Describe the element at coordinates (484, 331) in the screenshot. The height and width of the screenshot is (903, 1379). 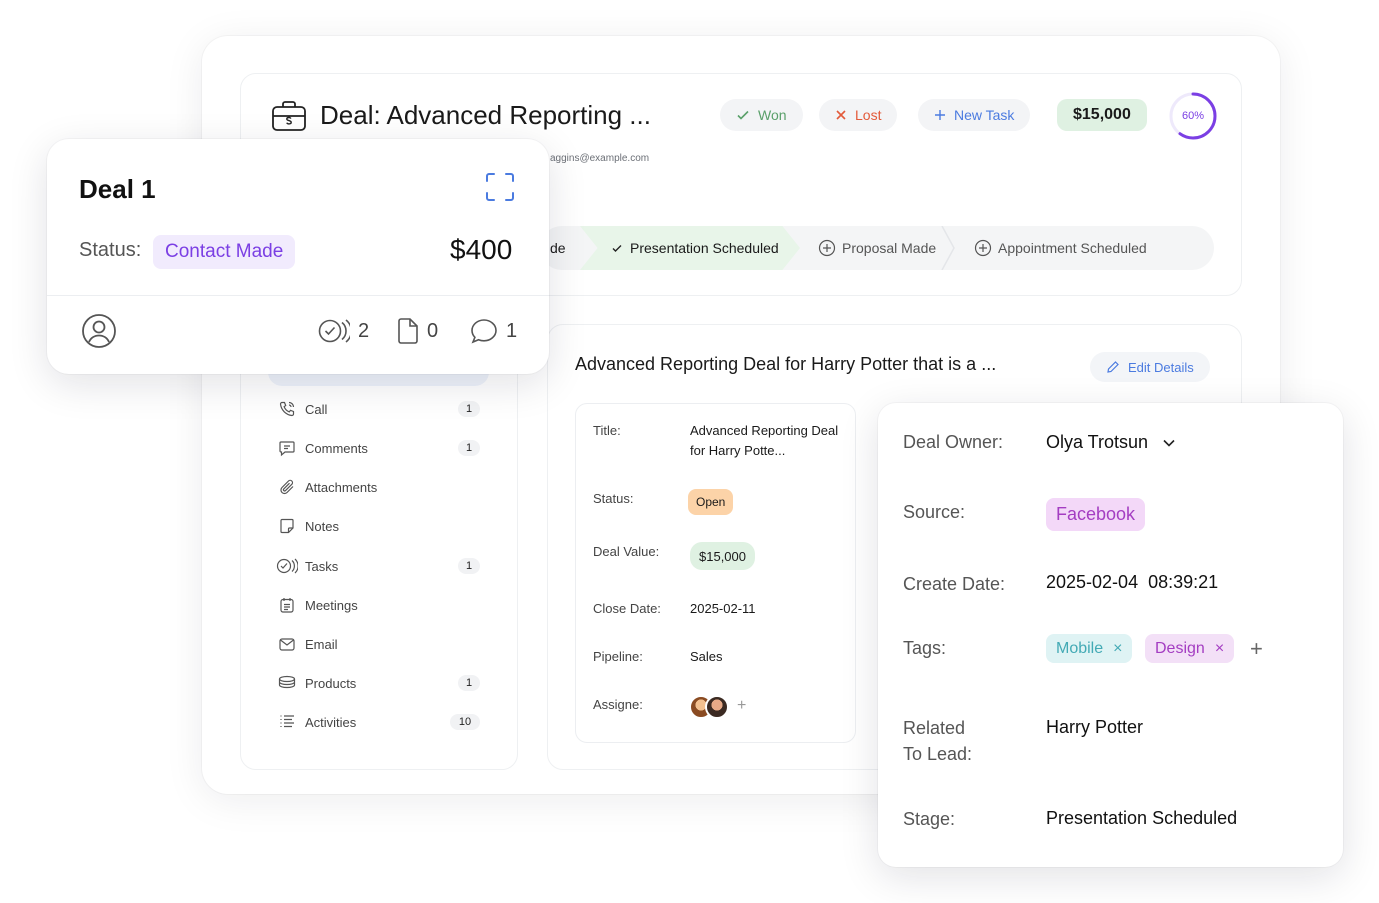
I see `comment-icon` at that location.